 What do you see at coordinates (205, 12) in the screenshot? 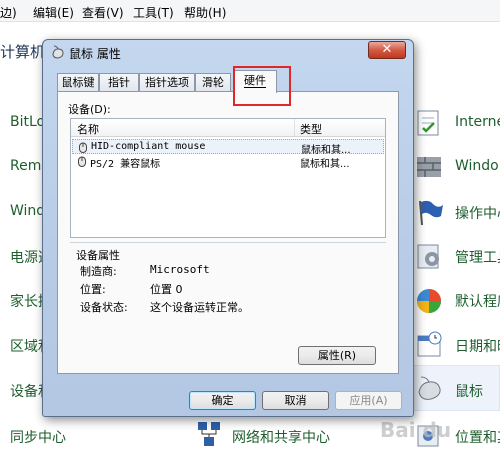
I see `menu-item-help: 帮助(H)` at bounding box center [205, 12].